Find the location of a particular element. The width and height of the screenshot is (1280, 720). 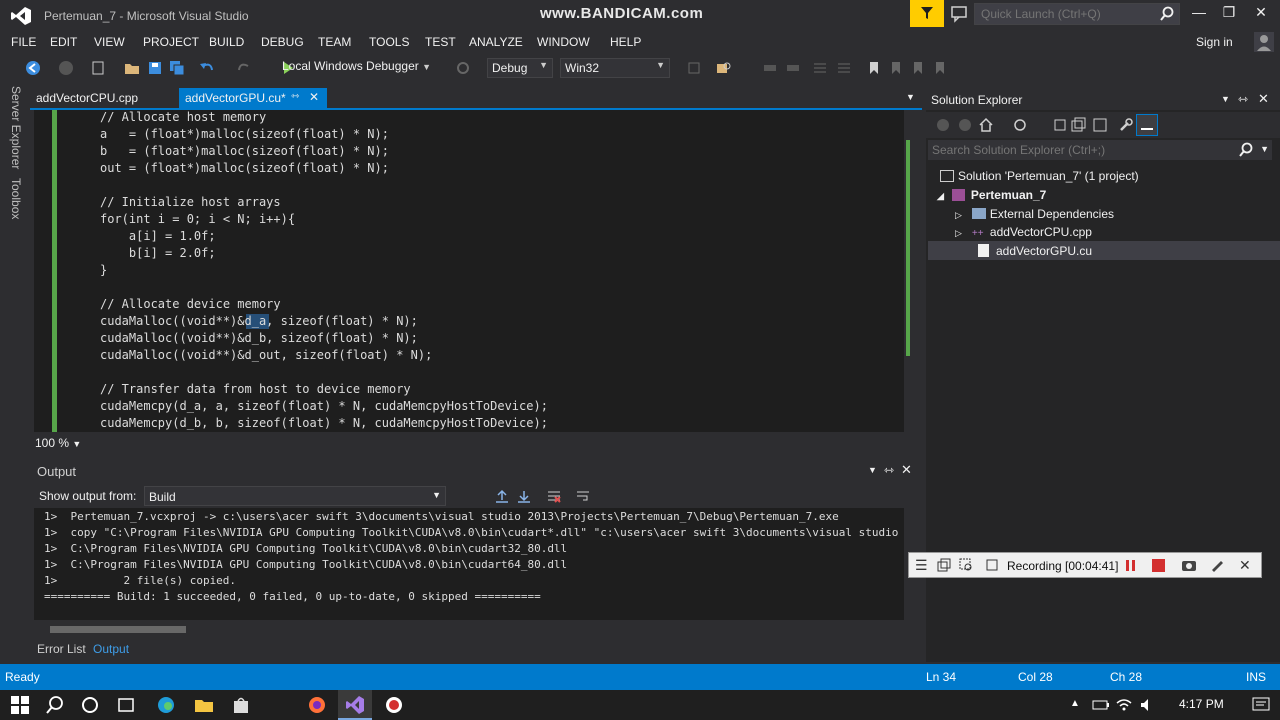

tab-addvectorgpu: addVectorGPU.cu* ⇿ ✕ is located at coordinates (253, 98).